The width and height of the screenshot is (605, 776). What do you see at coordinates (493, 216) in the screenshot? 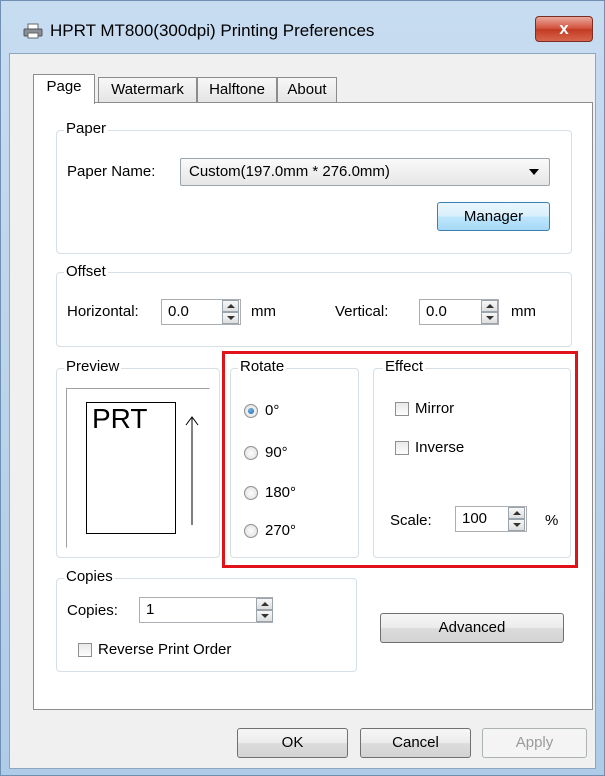
I see `manager-button: Manager` at bounding box center [493, 216].